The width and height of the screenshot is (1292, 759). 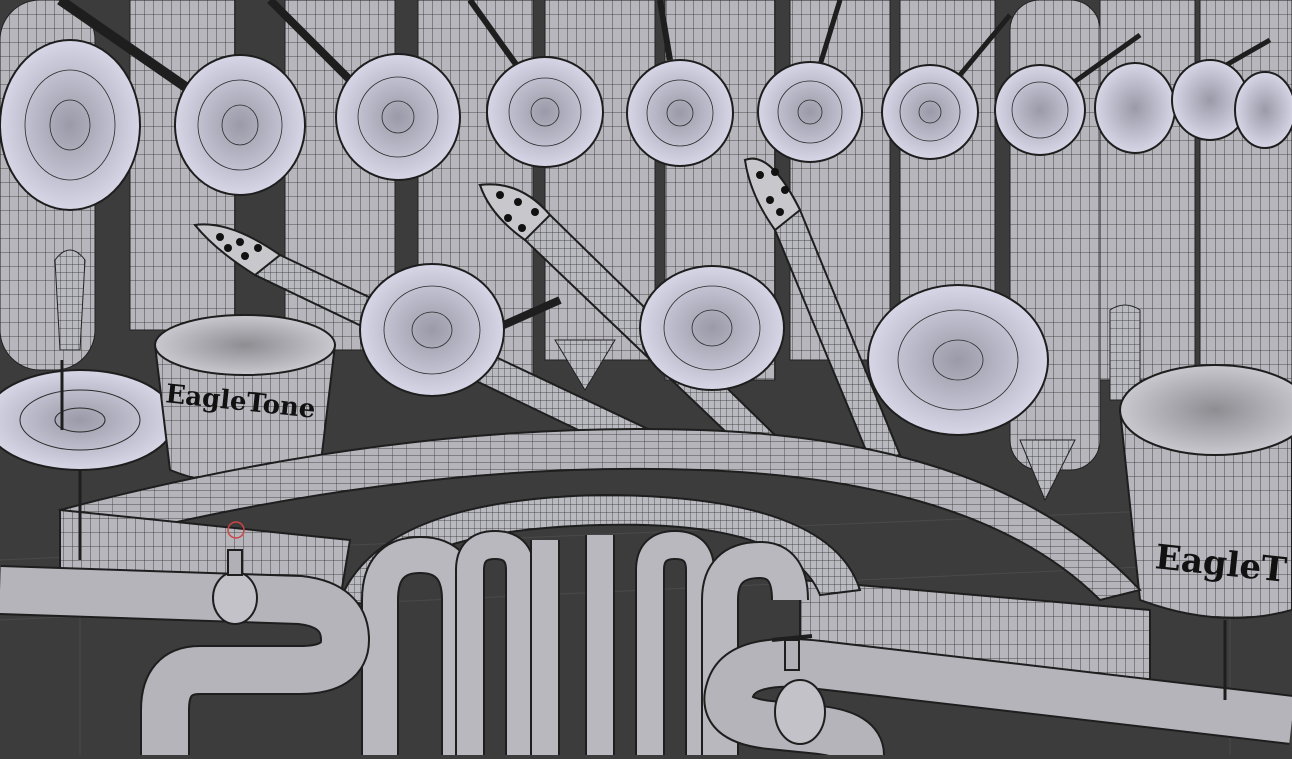 What do you see at coordinates (88, 415) in the screenshot?
I see `cymbal` at bounding box center [88, 415].